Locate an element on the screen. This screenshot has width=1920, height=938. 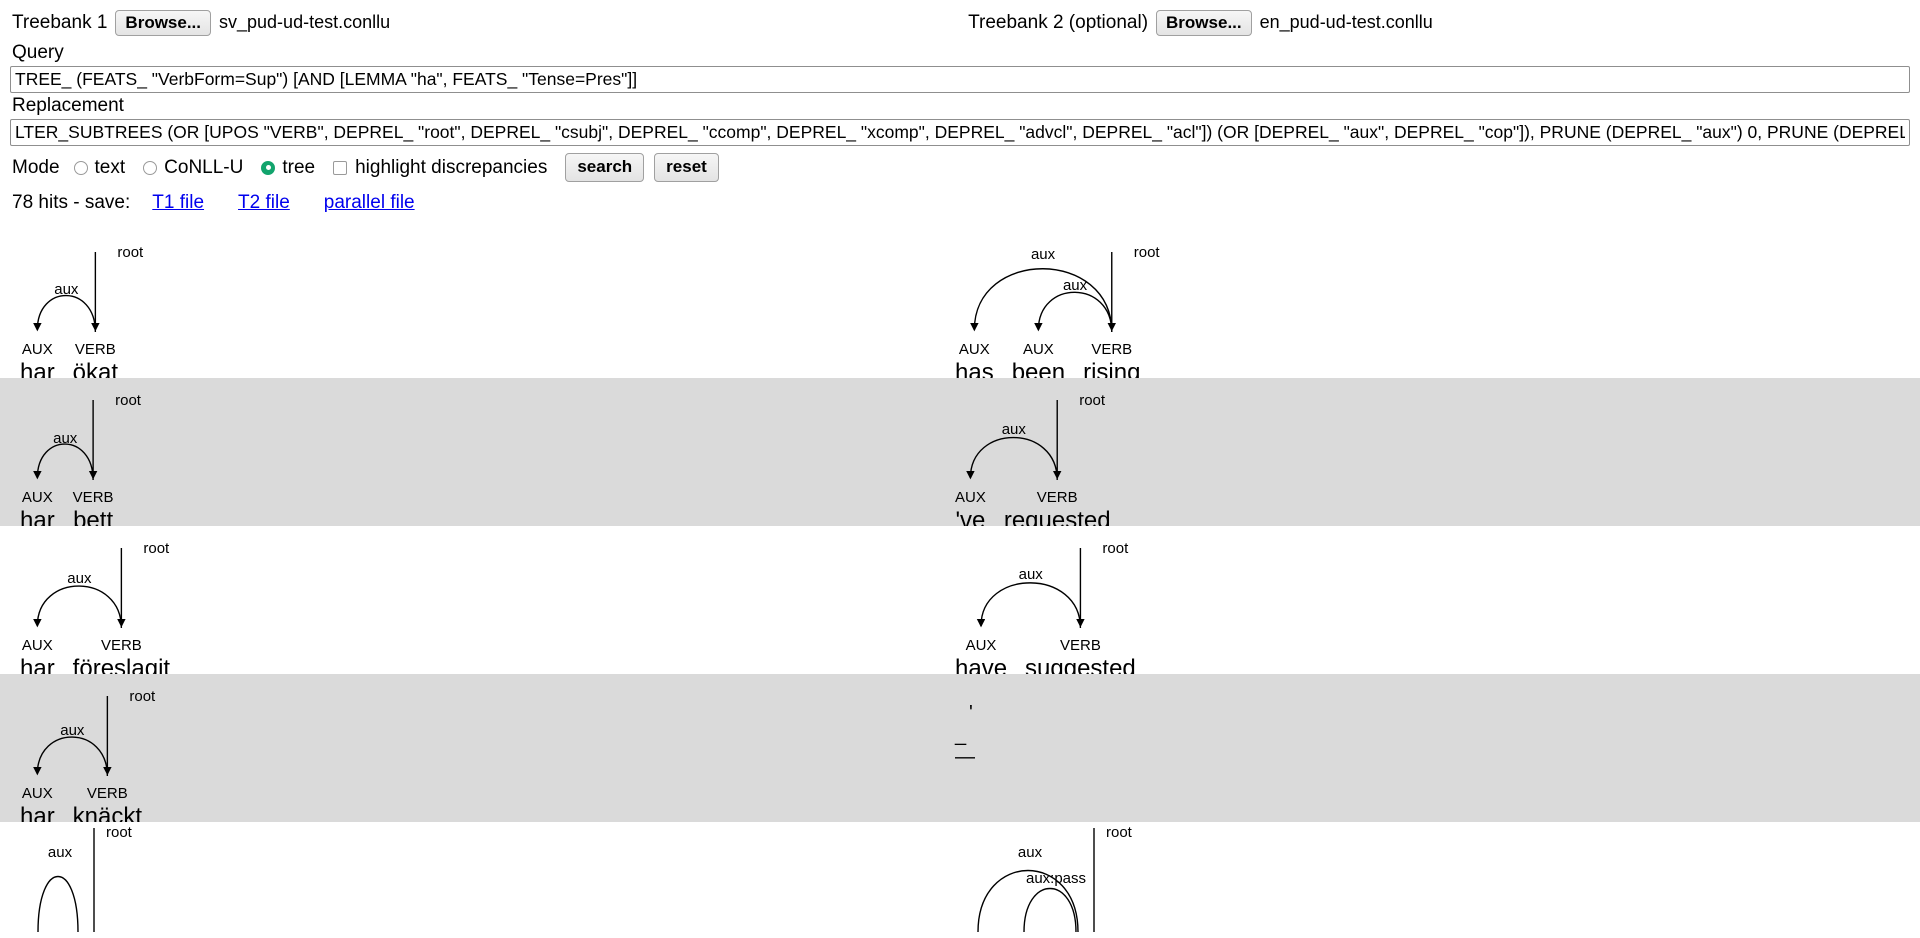
save-t1-file-link: T1 file is located at coordinates (178, 203).